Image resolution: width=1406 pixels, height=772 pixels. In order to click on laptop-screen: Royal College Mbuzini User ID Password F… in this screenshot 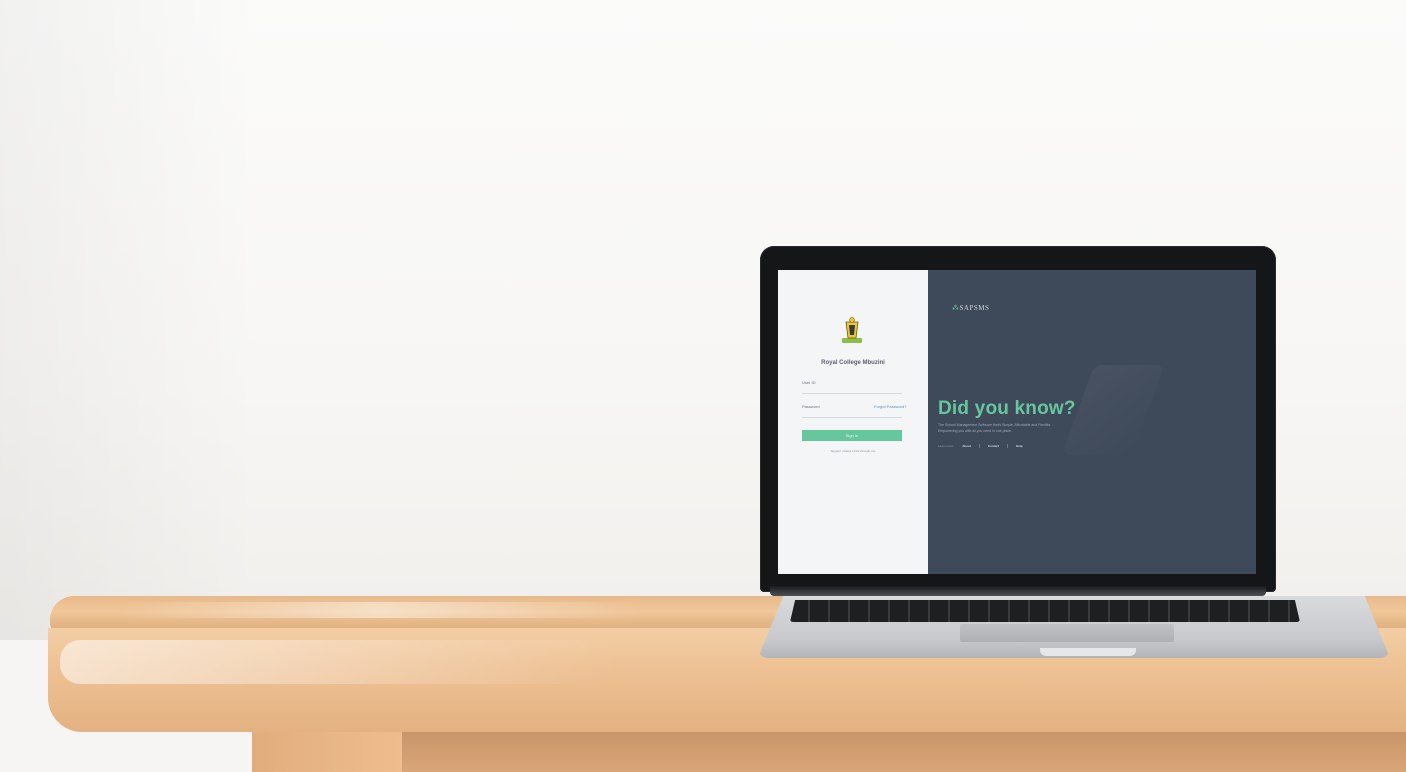, I will do `click(1017, 422)`.